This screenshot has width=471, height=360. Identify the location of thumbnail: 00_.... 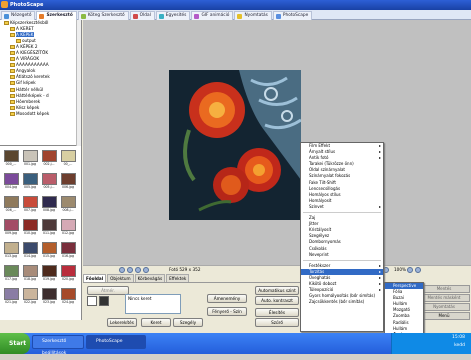
(68, 160).